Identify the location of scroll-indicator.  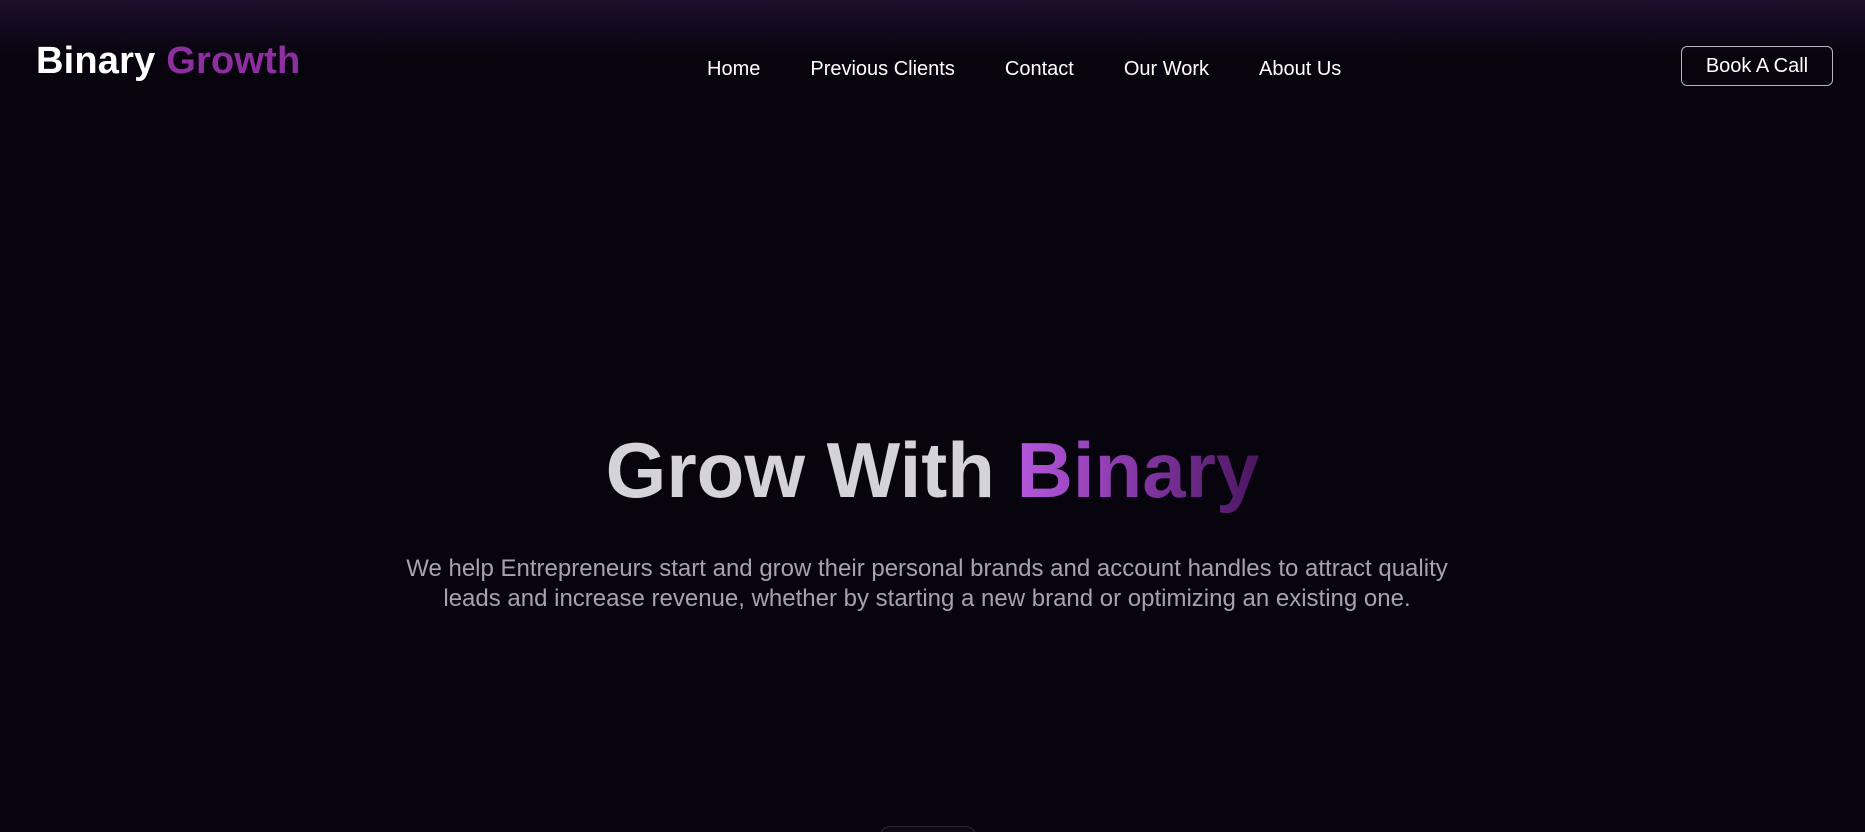
(928, 829).